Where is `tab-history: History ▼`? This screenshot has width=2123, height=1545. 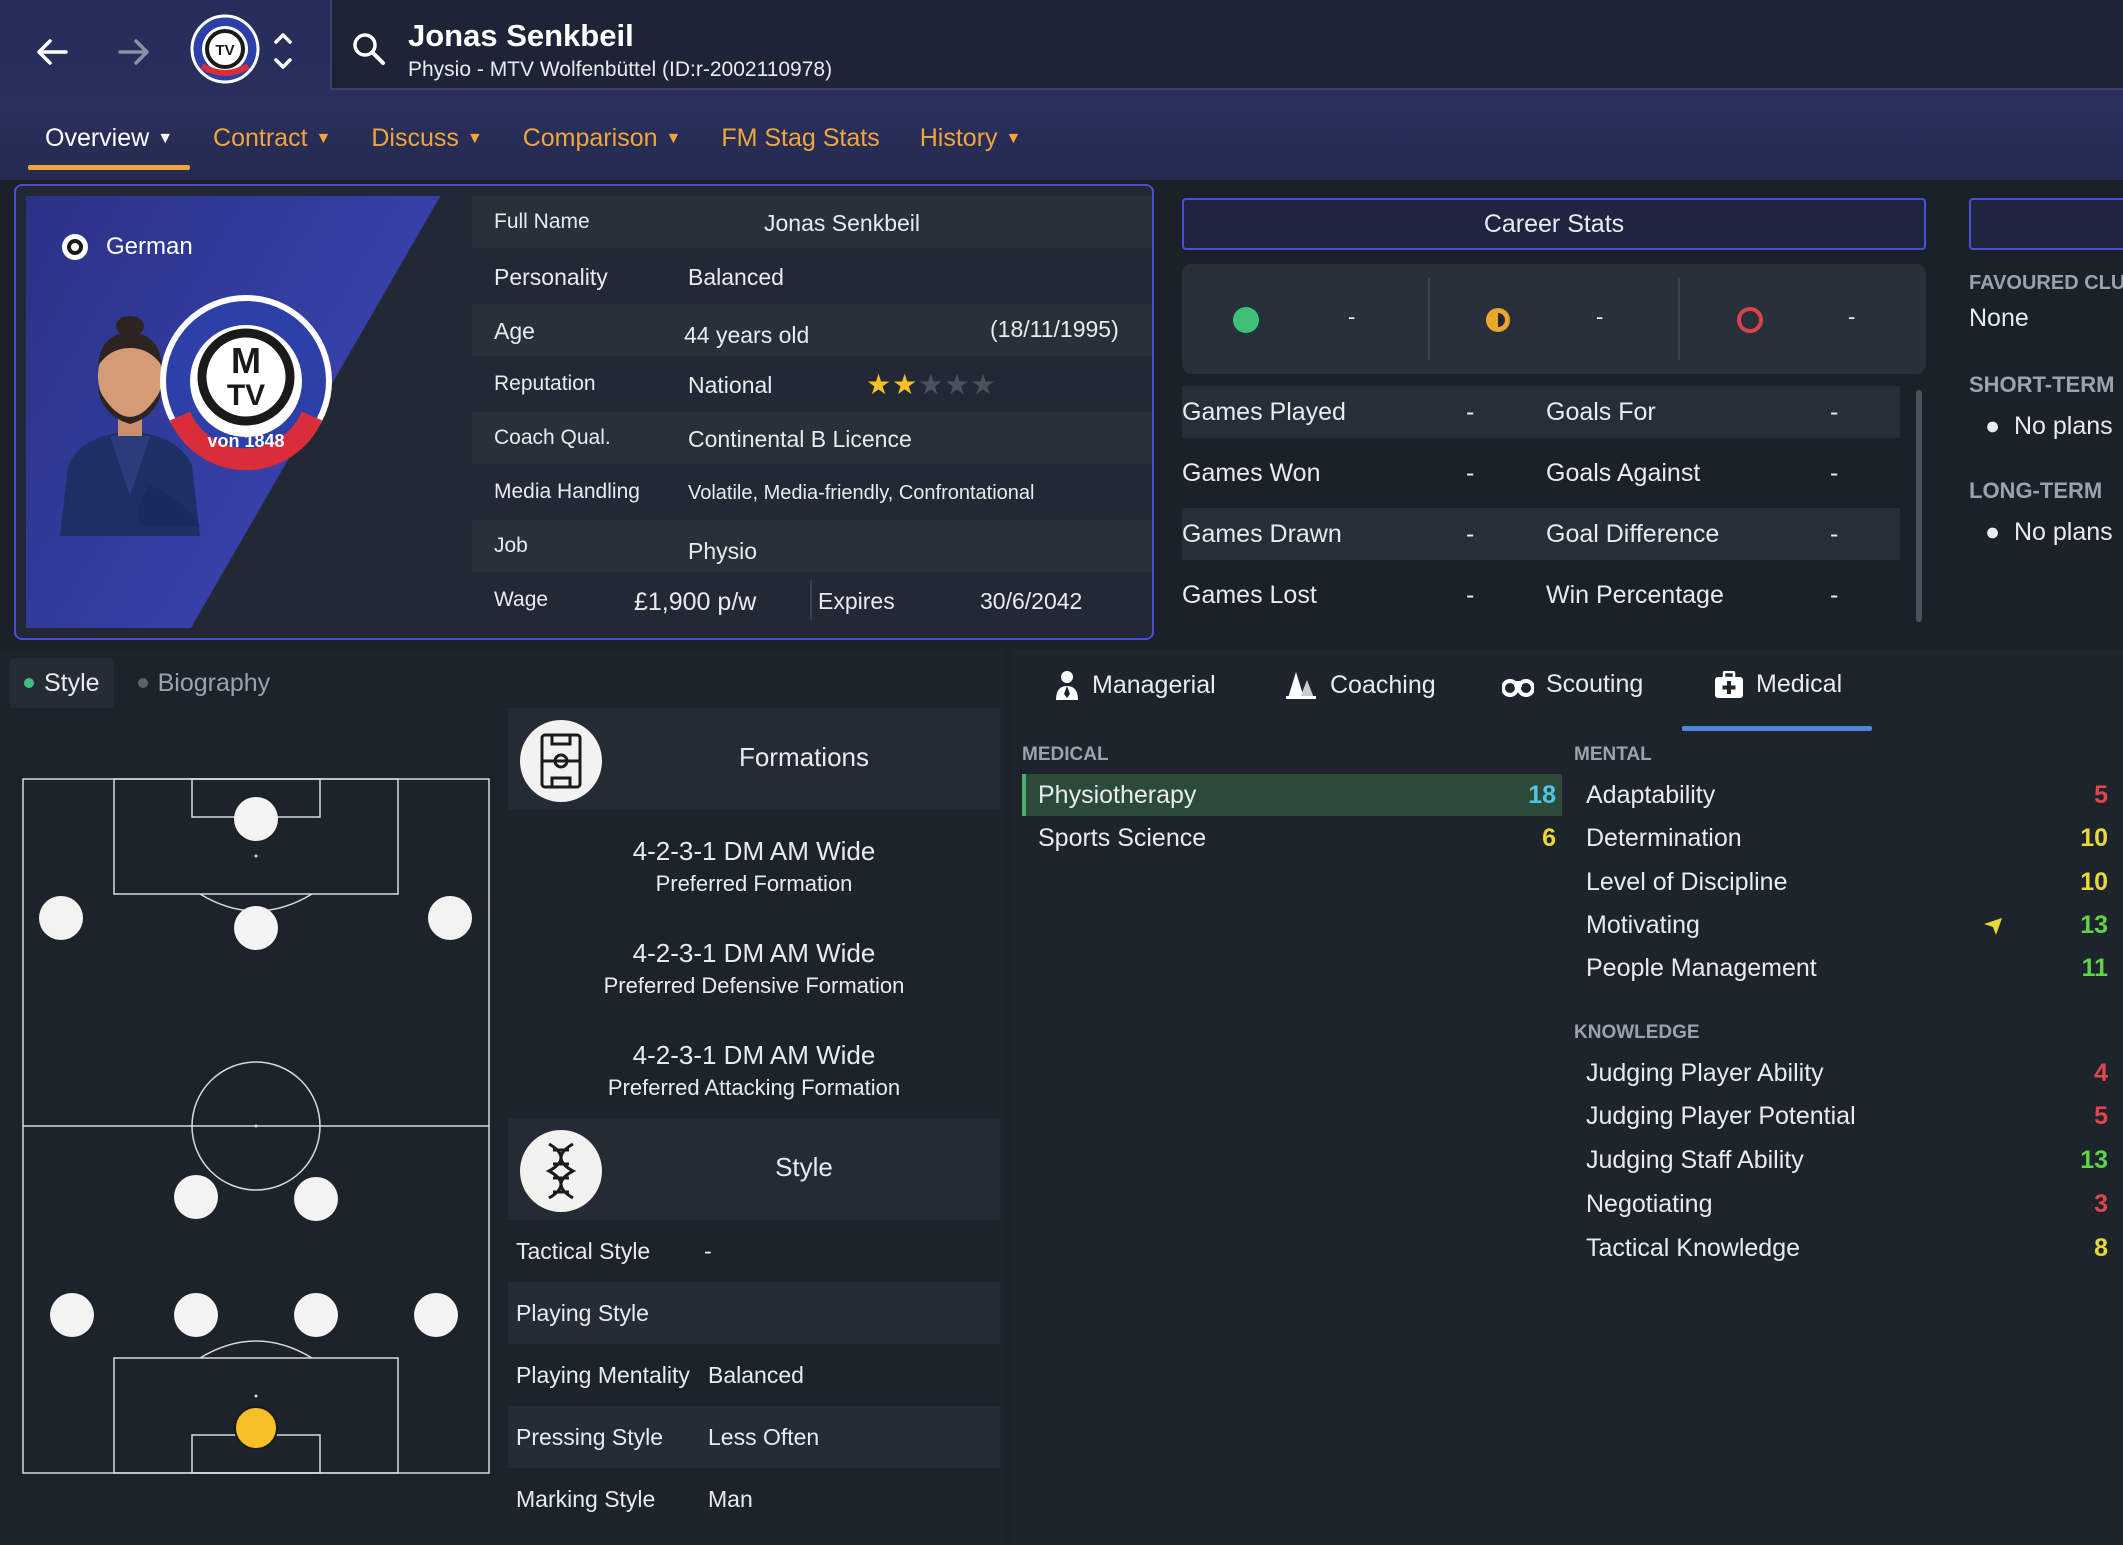
tab-history: History ▼ is located at coordinates (971, 144).